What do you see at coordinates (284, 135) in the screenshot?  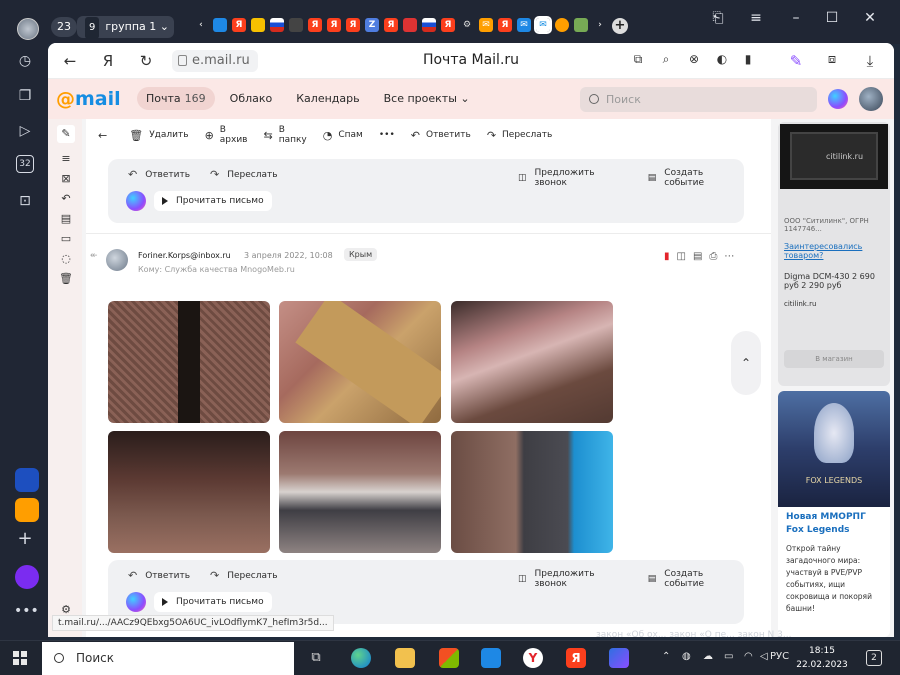 I see `move-to-folder-button: ⇆ В папку` at bounding box center [284, 135].